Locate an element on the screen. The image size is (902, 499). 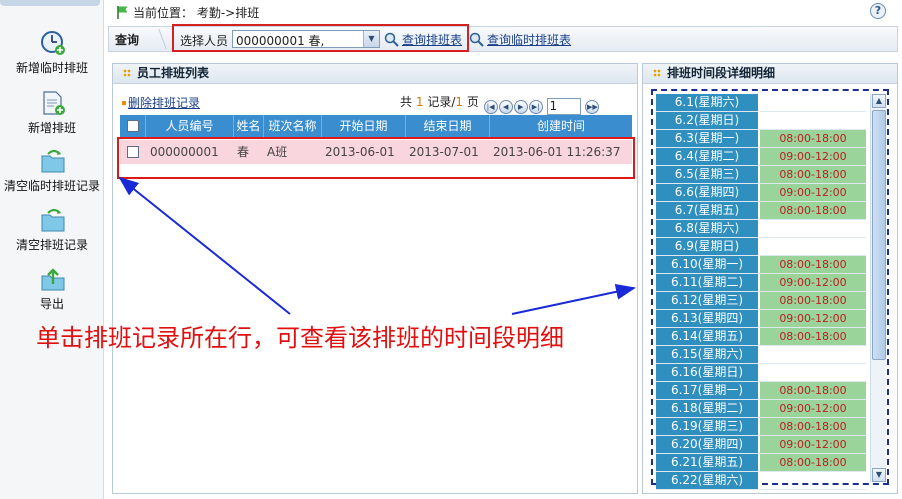
column-header: 人员编号 is located at coordinates (190, 126).